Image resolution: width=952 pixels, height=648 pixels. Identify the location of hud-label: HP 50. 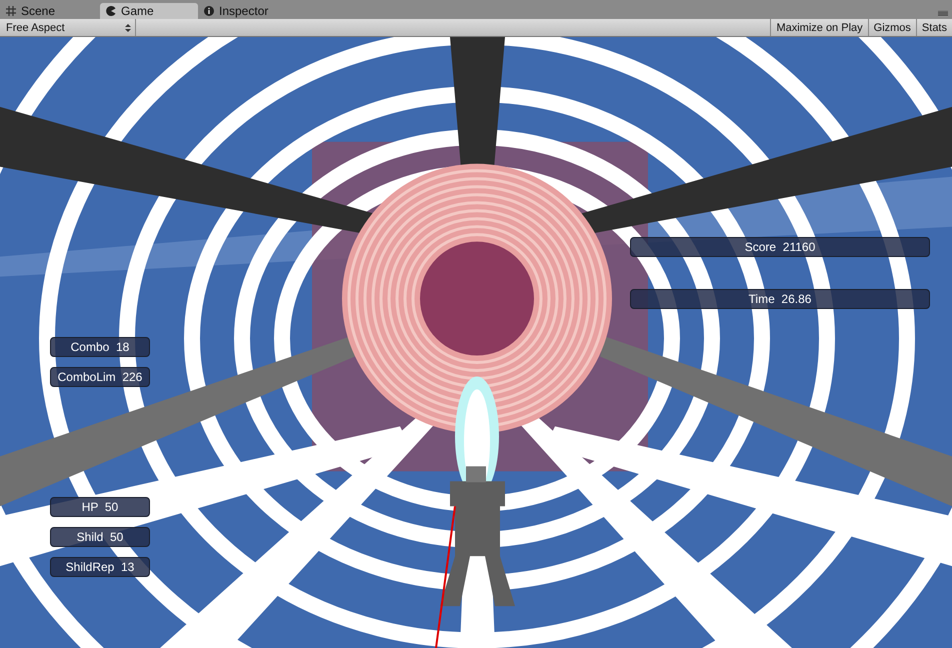
(100, 507).